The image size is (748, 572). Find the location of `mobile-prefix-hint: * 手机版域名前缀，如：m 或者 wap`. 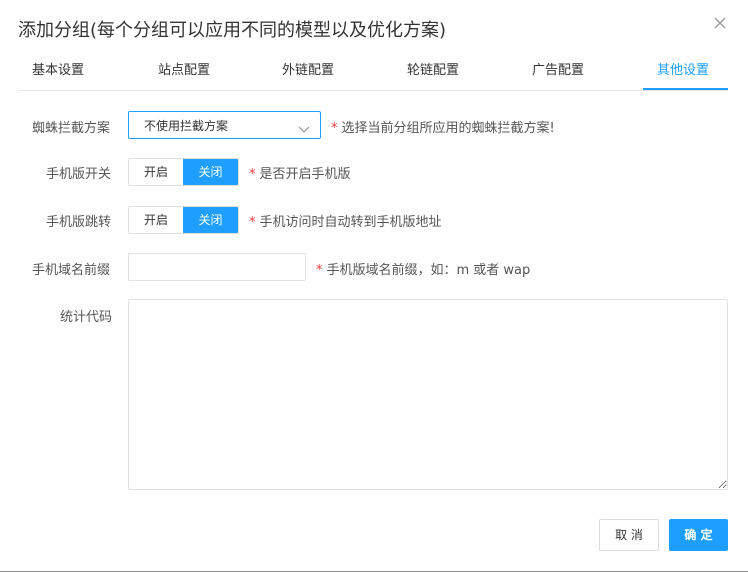

mobile-prefix-hint: * 手机版域名前缀，如：m 或者 wap is located at coordinates (423, 270).